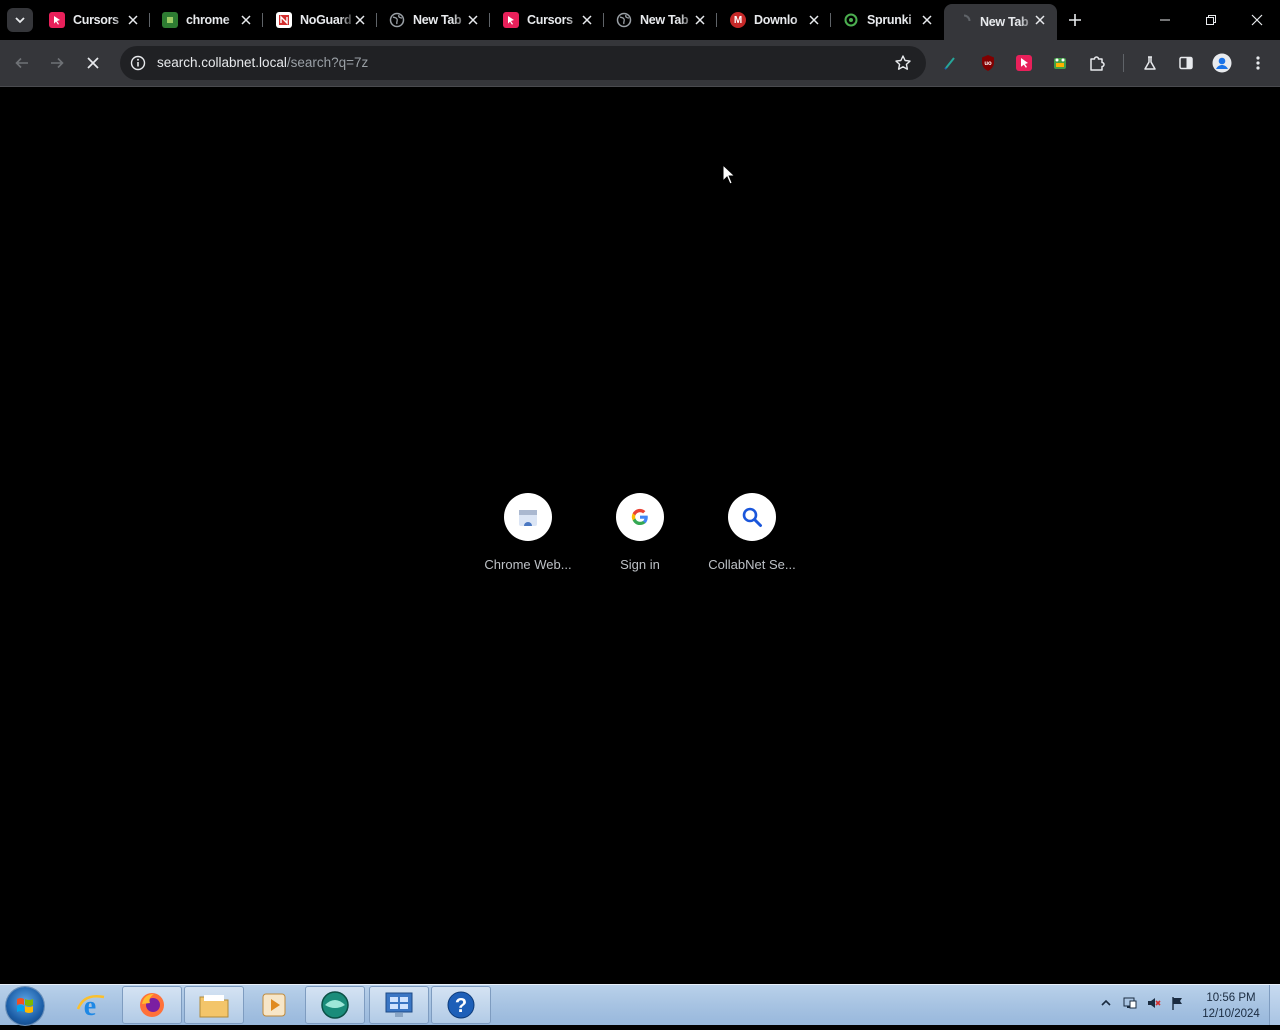  I want to click on chevron-down-icon, so click(20, 20).